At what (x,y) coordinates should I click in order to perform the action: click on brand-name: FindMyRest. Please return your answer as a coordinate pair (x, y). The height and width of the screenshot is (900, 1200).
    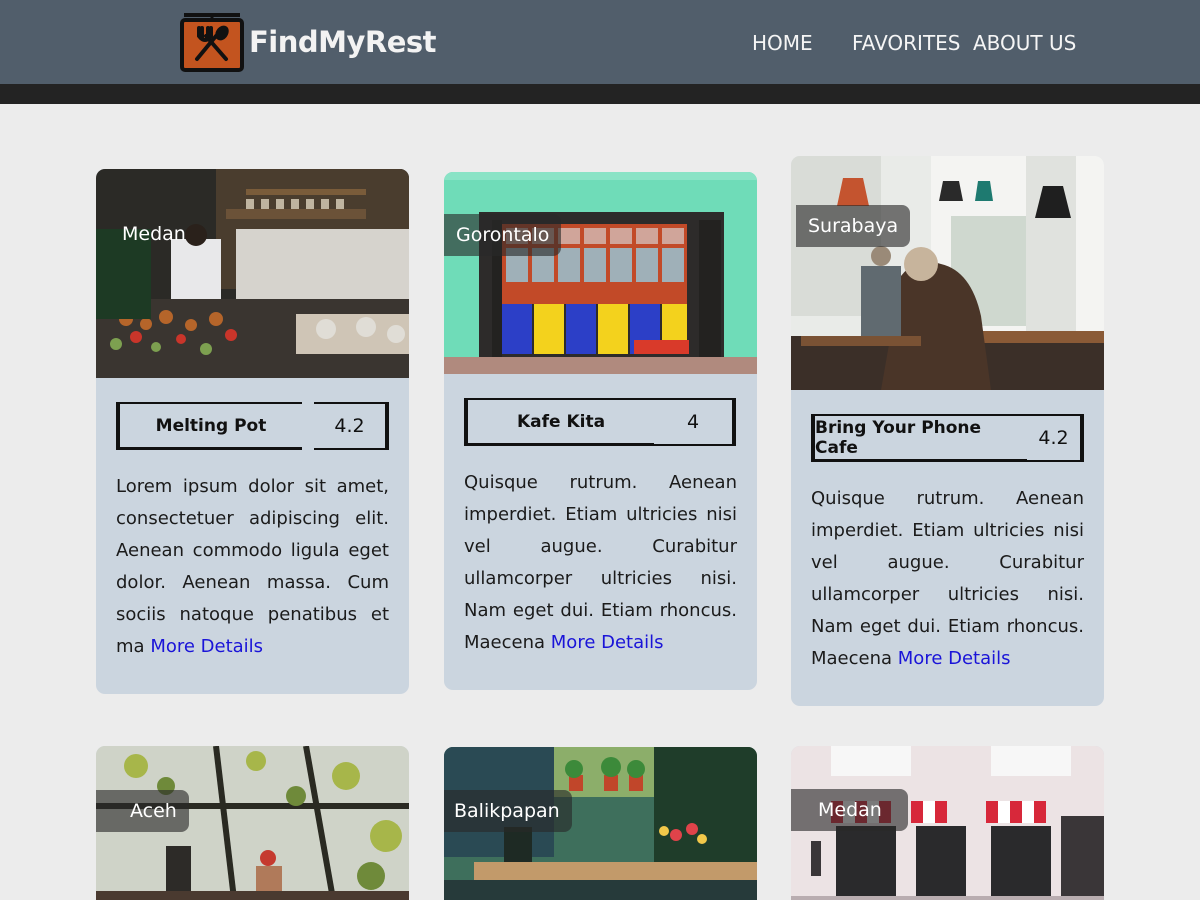
    Looking at the image, I should click on (343, 42).